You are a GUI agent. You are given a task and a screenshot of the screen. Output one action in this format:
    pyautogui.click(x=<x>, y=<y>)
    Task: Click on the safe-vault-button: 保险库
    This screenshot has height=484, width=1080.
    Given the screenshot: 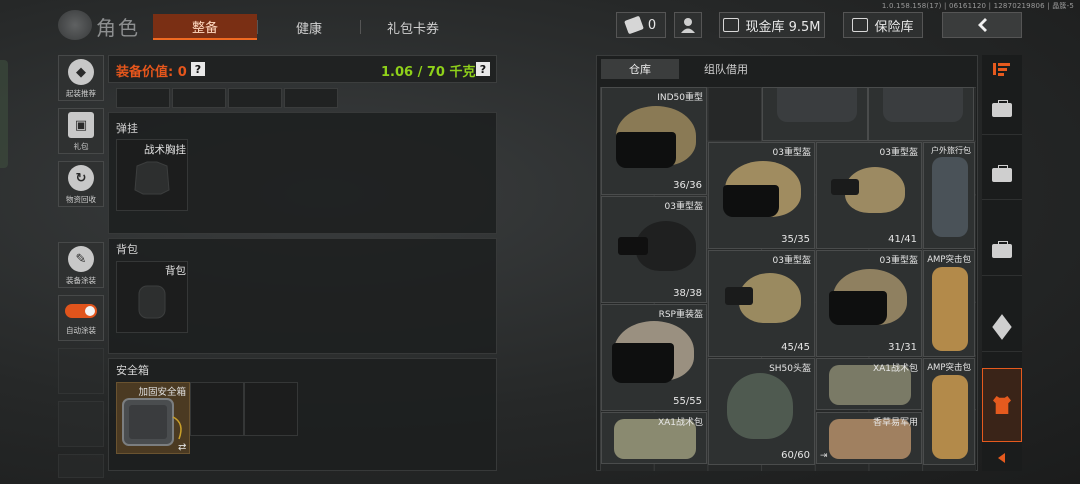 What is the action you would take?
    pyautogui.click(x=883, y=25)
    